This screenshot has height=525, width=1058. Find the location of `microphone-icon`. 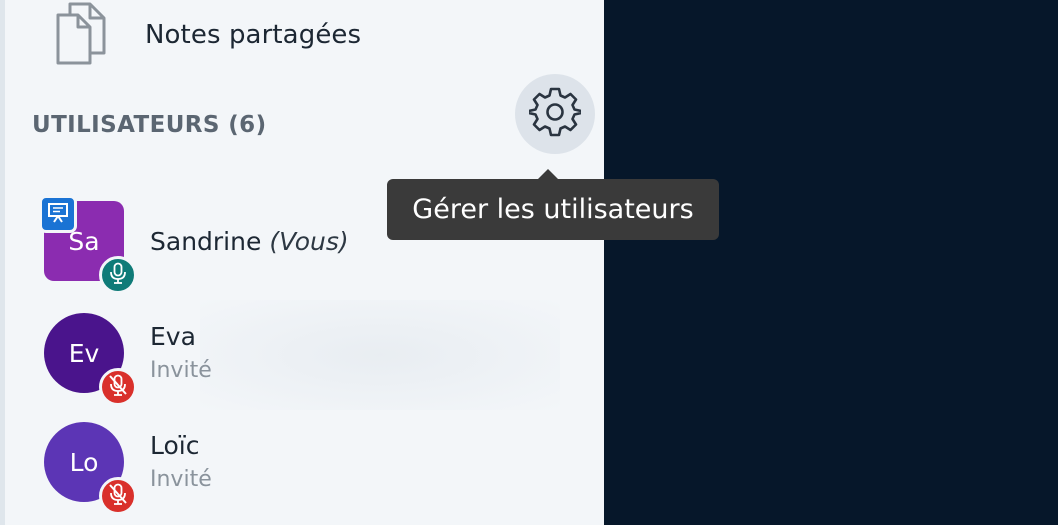

microphone-icon is located at coordinates (118, 275).